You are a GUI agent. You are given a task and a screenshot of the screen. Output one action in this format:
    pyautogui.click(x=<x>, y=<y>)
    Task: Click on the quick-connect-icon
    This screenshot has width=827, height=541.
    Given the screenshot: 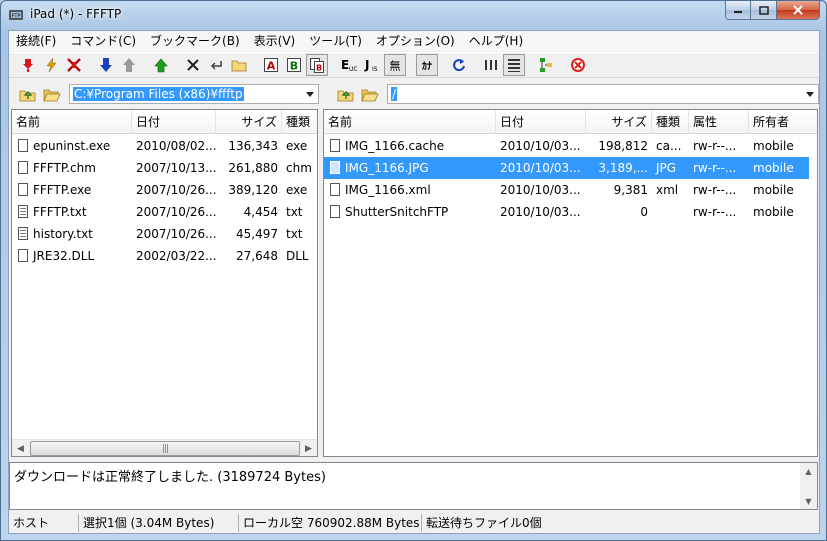 What is the action you would take?
    pyautogui.click(x=51, y=65)
    